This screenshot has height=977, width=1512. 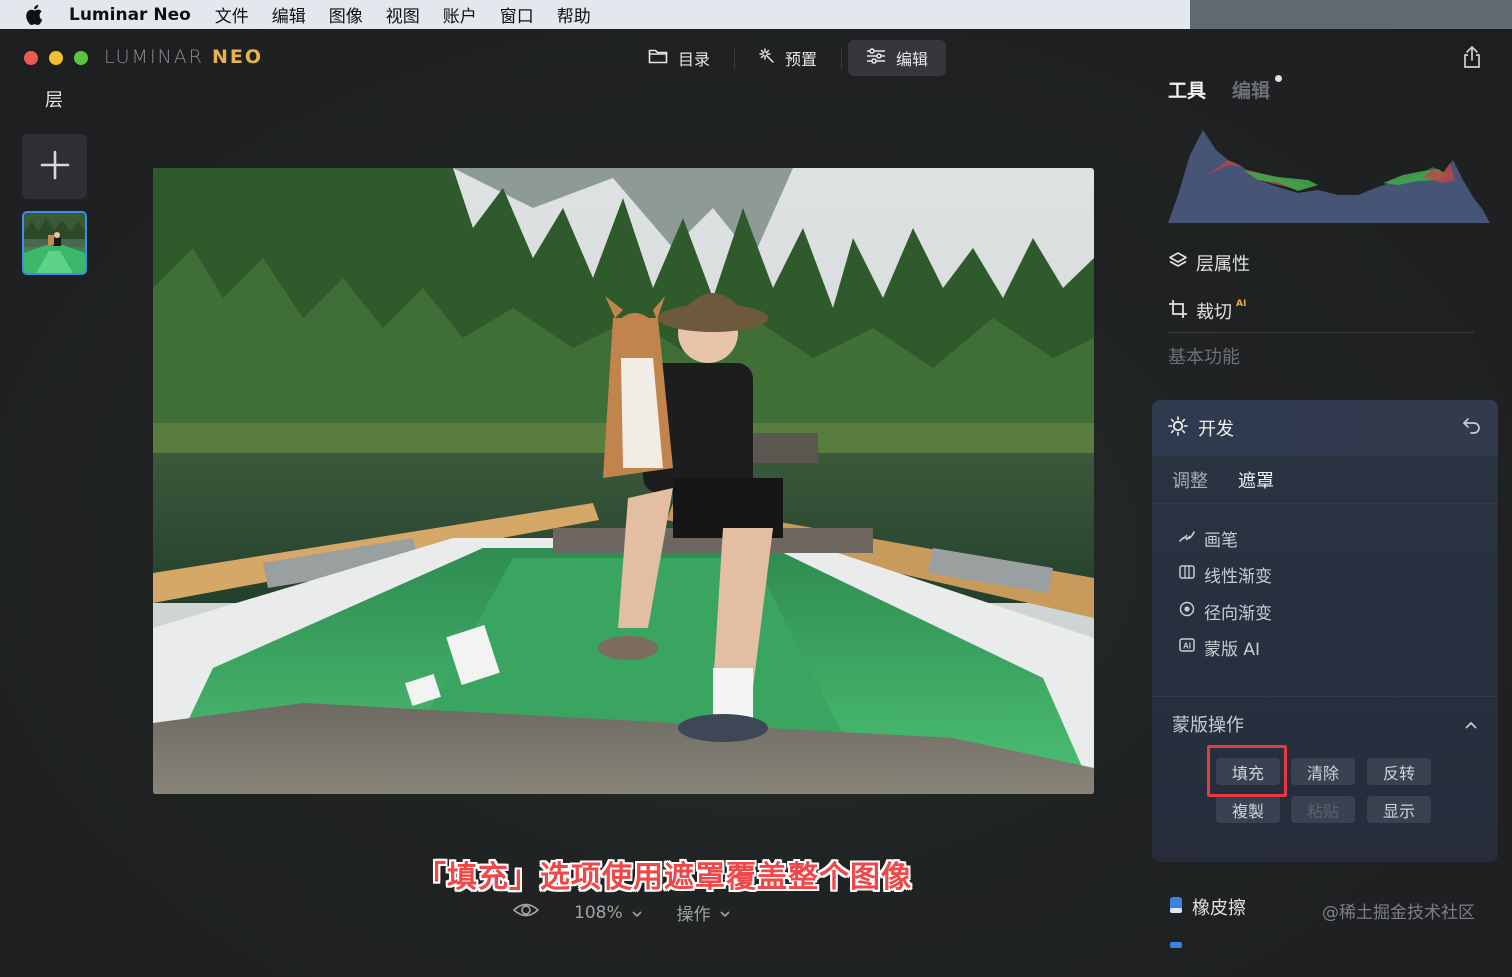 I want to click on mask-tool-radial-gradient-label: 径向渐变, so click(x=1238, y=613).